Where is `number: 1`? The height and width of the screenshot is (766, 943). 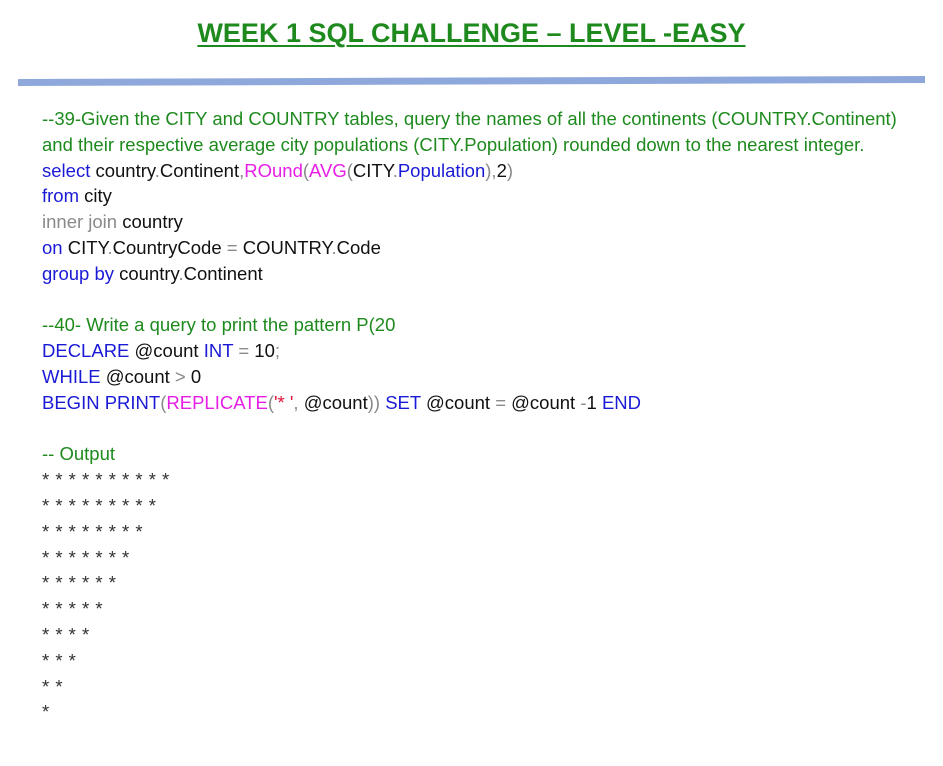 number: 1 is located at coordinates (591, 402).